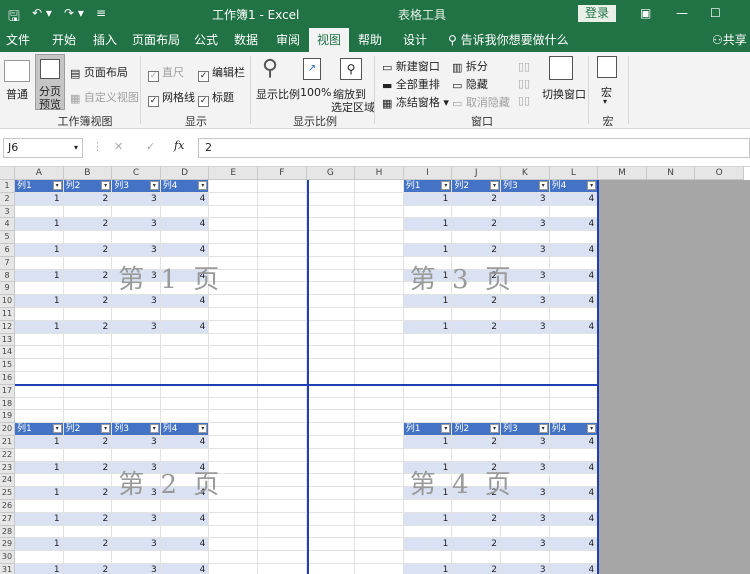 This screenshot has height=574, width=750. Describe the element at coordinates (597, 13) in the screenshot. I see `login-button: 登录` at that location.